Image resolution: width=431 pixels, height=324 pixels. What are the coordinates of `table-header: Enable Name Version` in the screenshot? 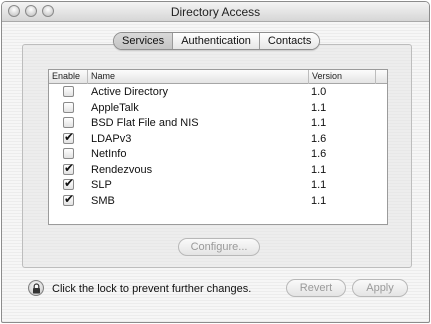 It's located at (218, 77).